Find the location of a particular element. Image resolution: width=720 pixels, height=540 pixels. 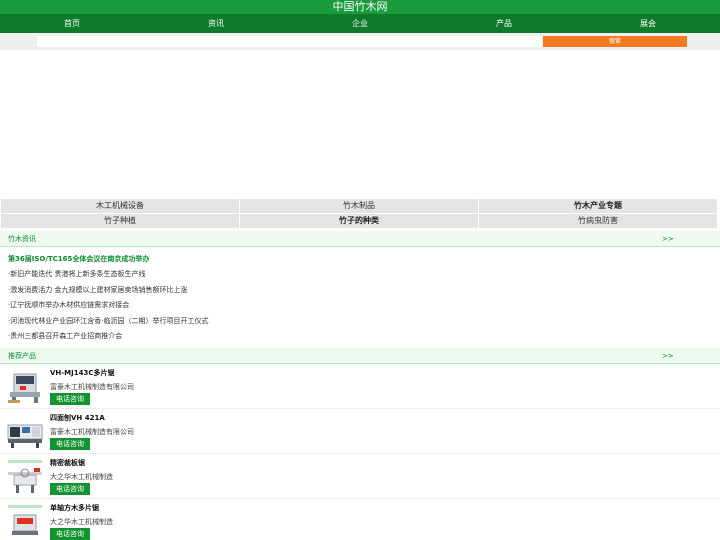

news-section-header: 竹木资讯 >> is located at coordinates (360, 239).